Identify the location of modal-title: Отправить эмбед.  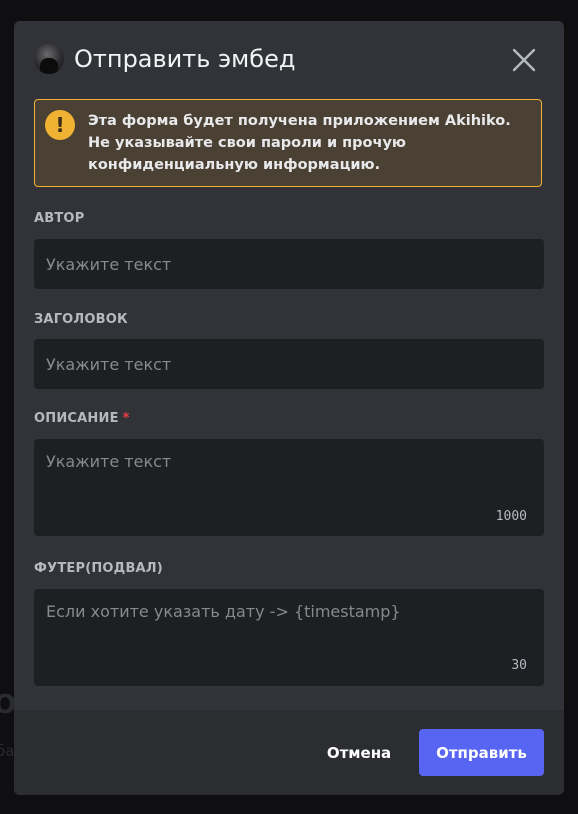
(185, 59).